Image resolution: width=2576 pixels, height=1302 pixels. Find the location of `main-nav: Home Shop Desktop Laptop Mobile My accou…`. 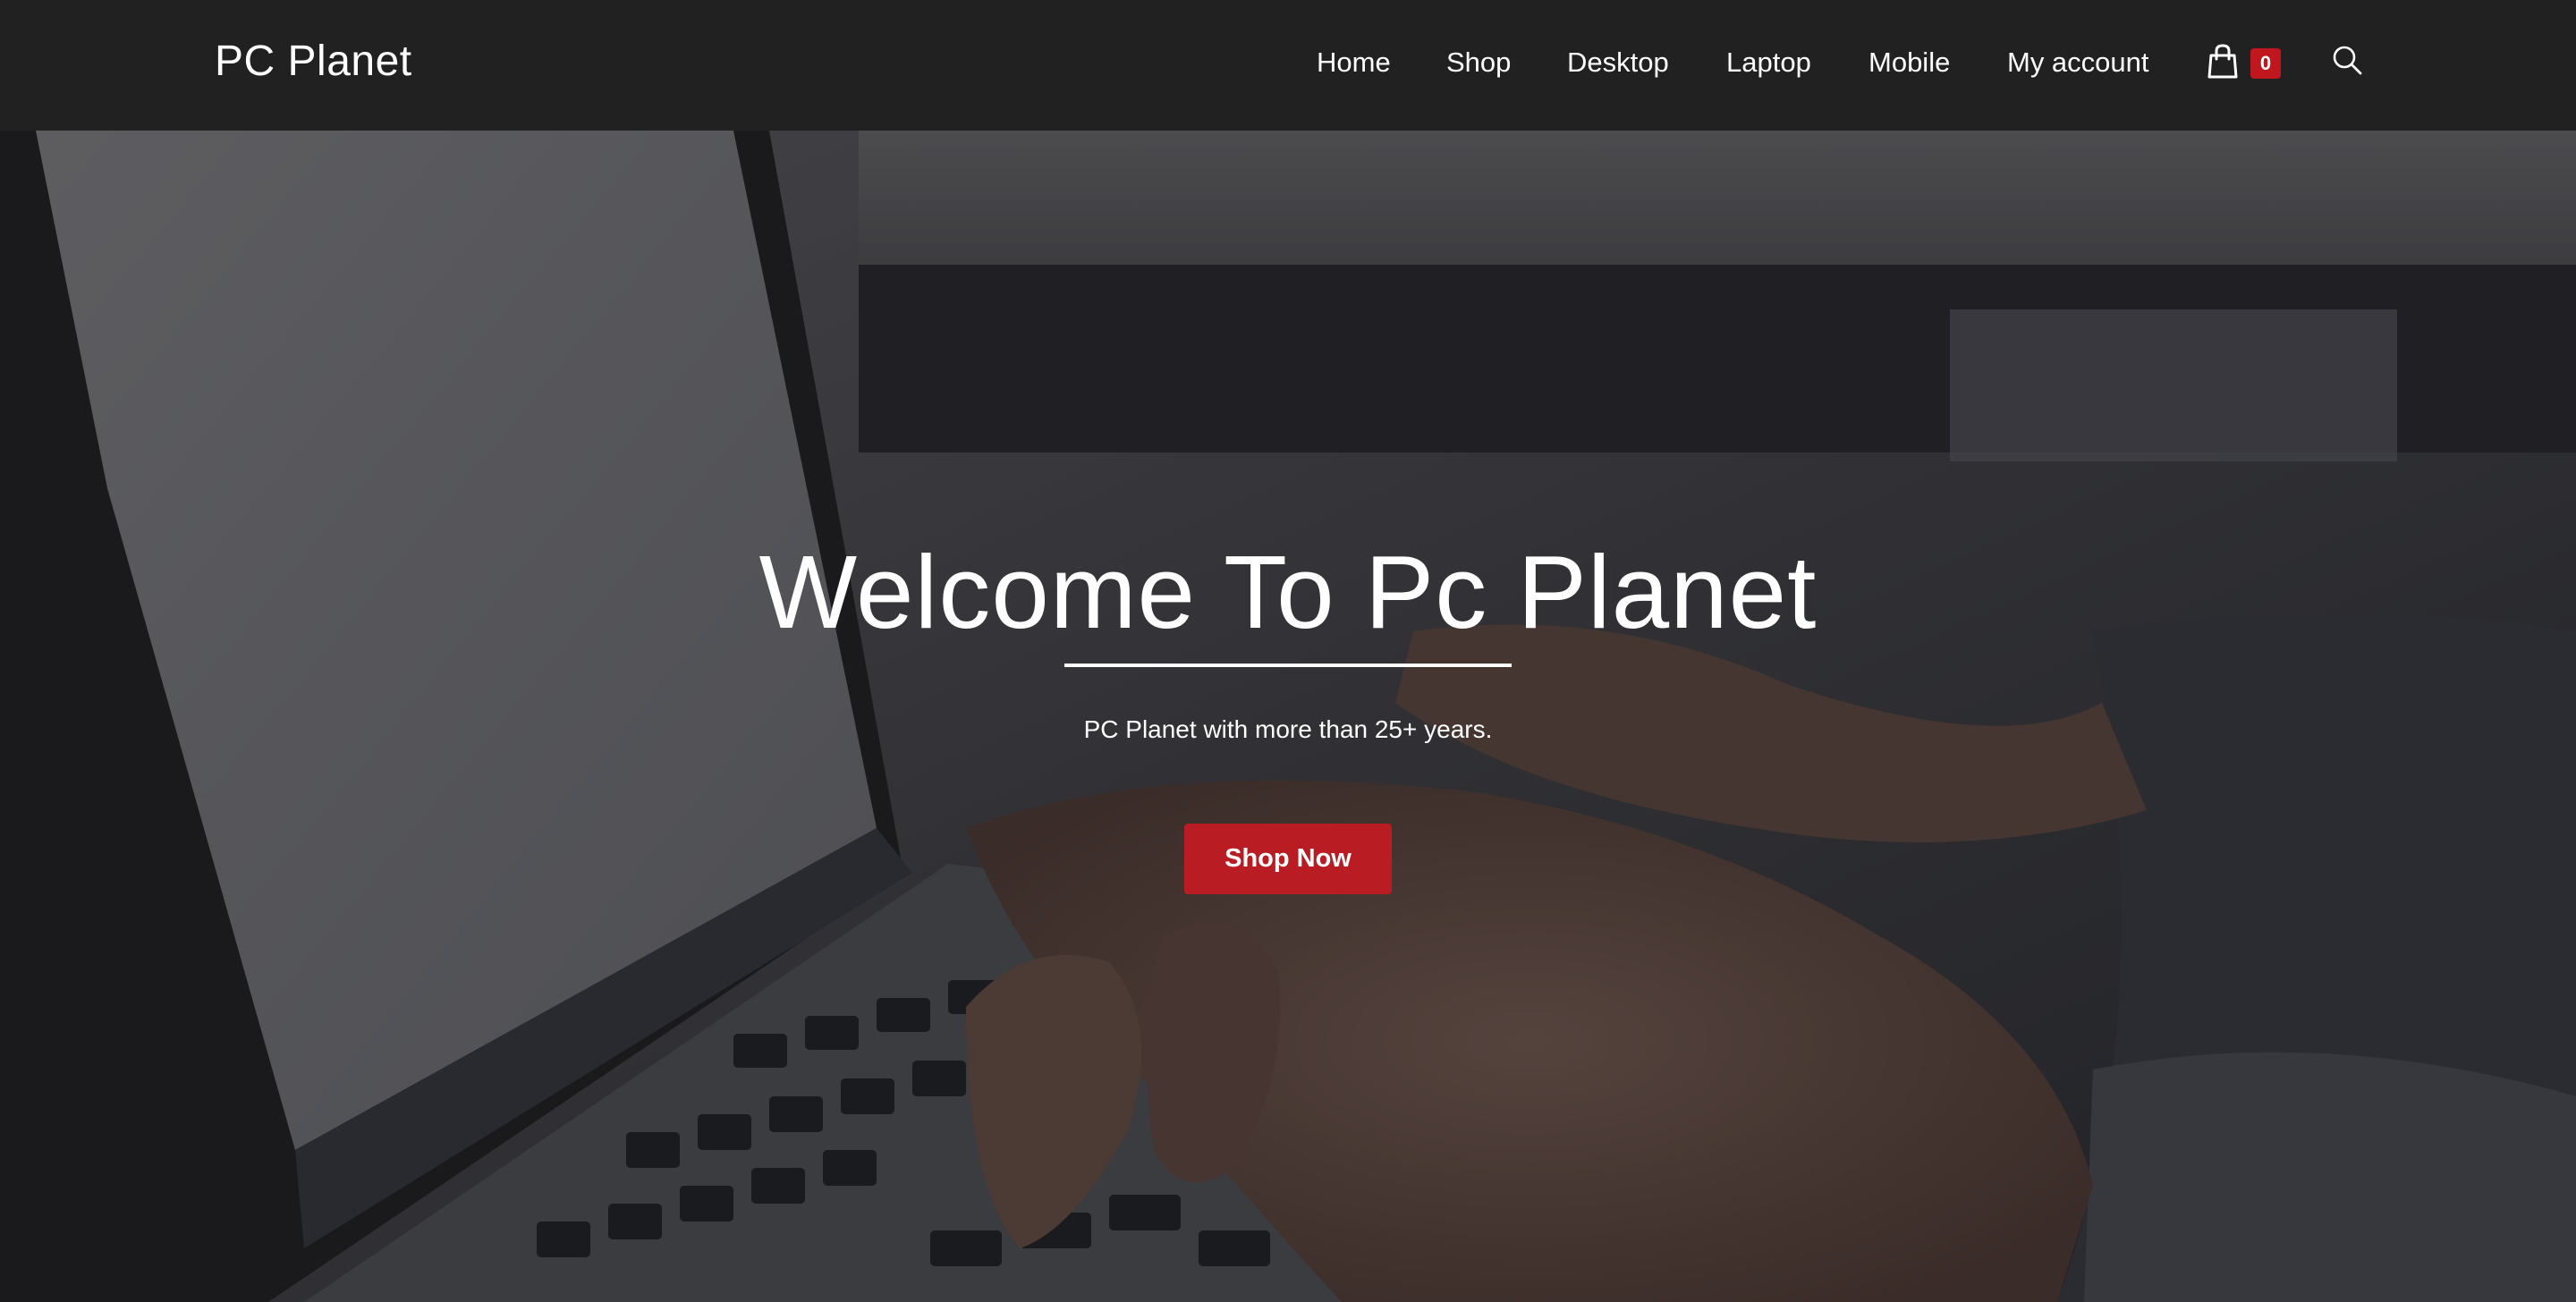

main-nav: Home Shop Desktop Laptop Mobile My accou… is located at coordinates (1288, 65).